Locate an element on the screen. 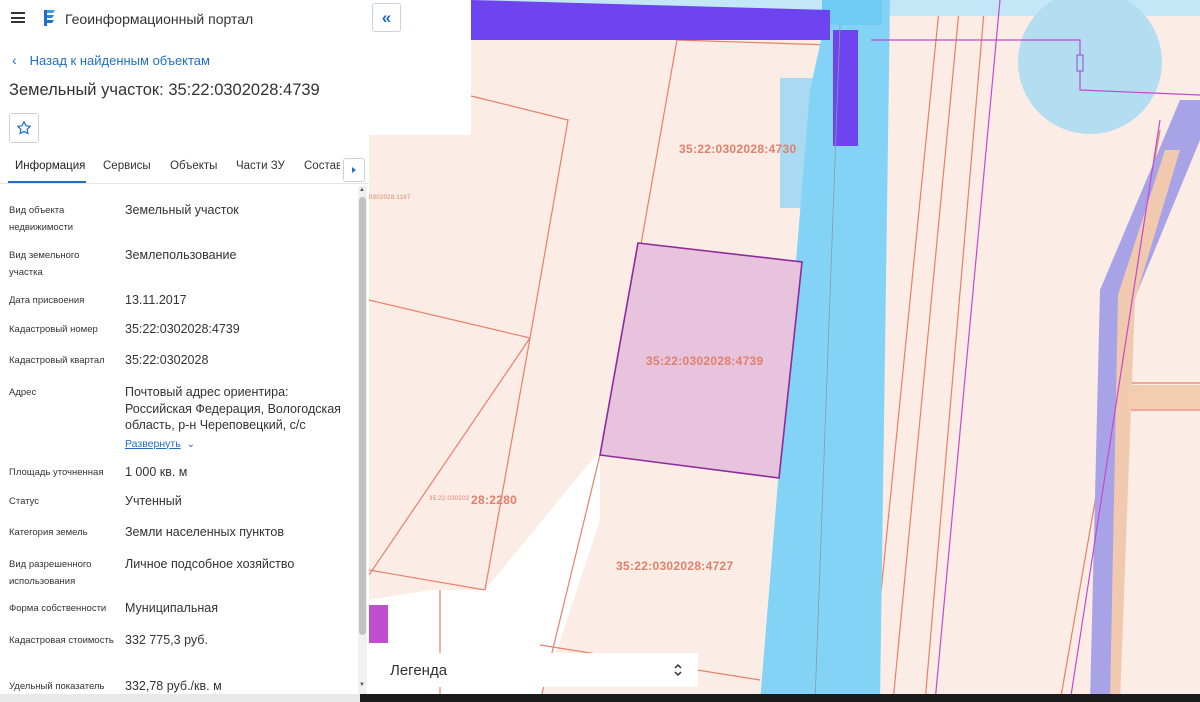 The height and width of the screenshot is (702, 1200). property-label: Вид разрешенного использования is located at coordinates (50, 573).